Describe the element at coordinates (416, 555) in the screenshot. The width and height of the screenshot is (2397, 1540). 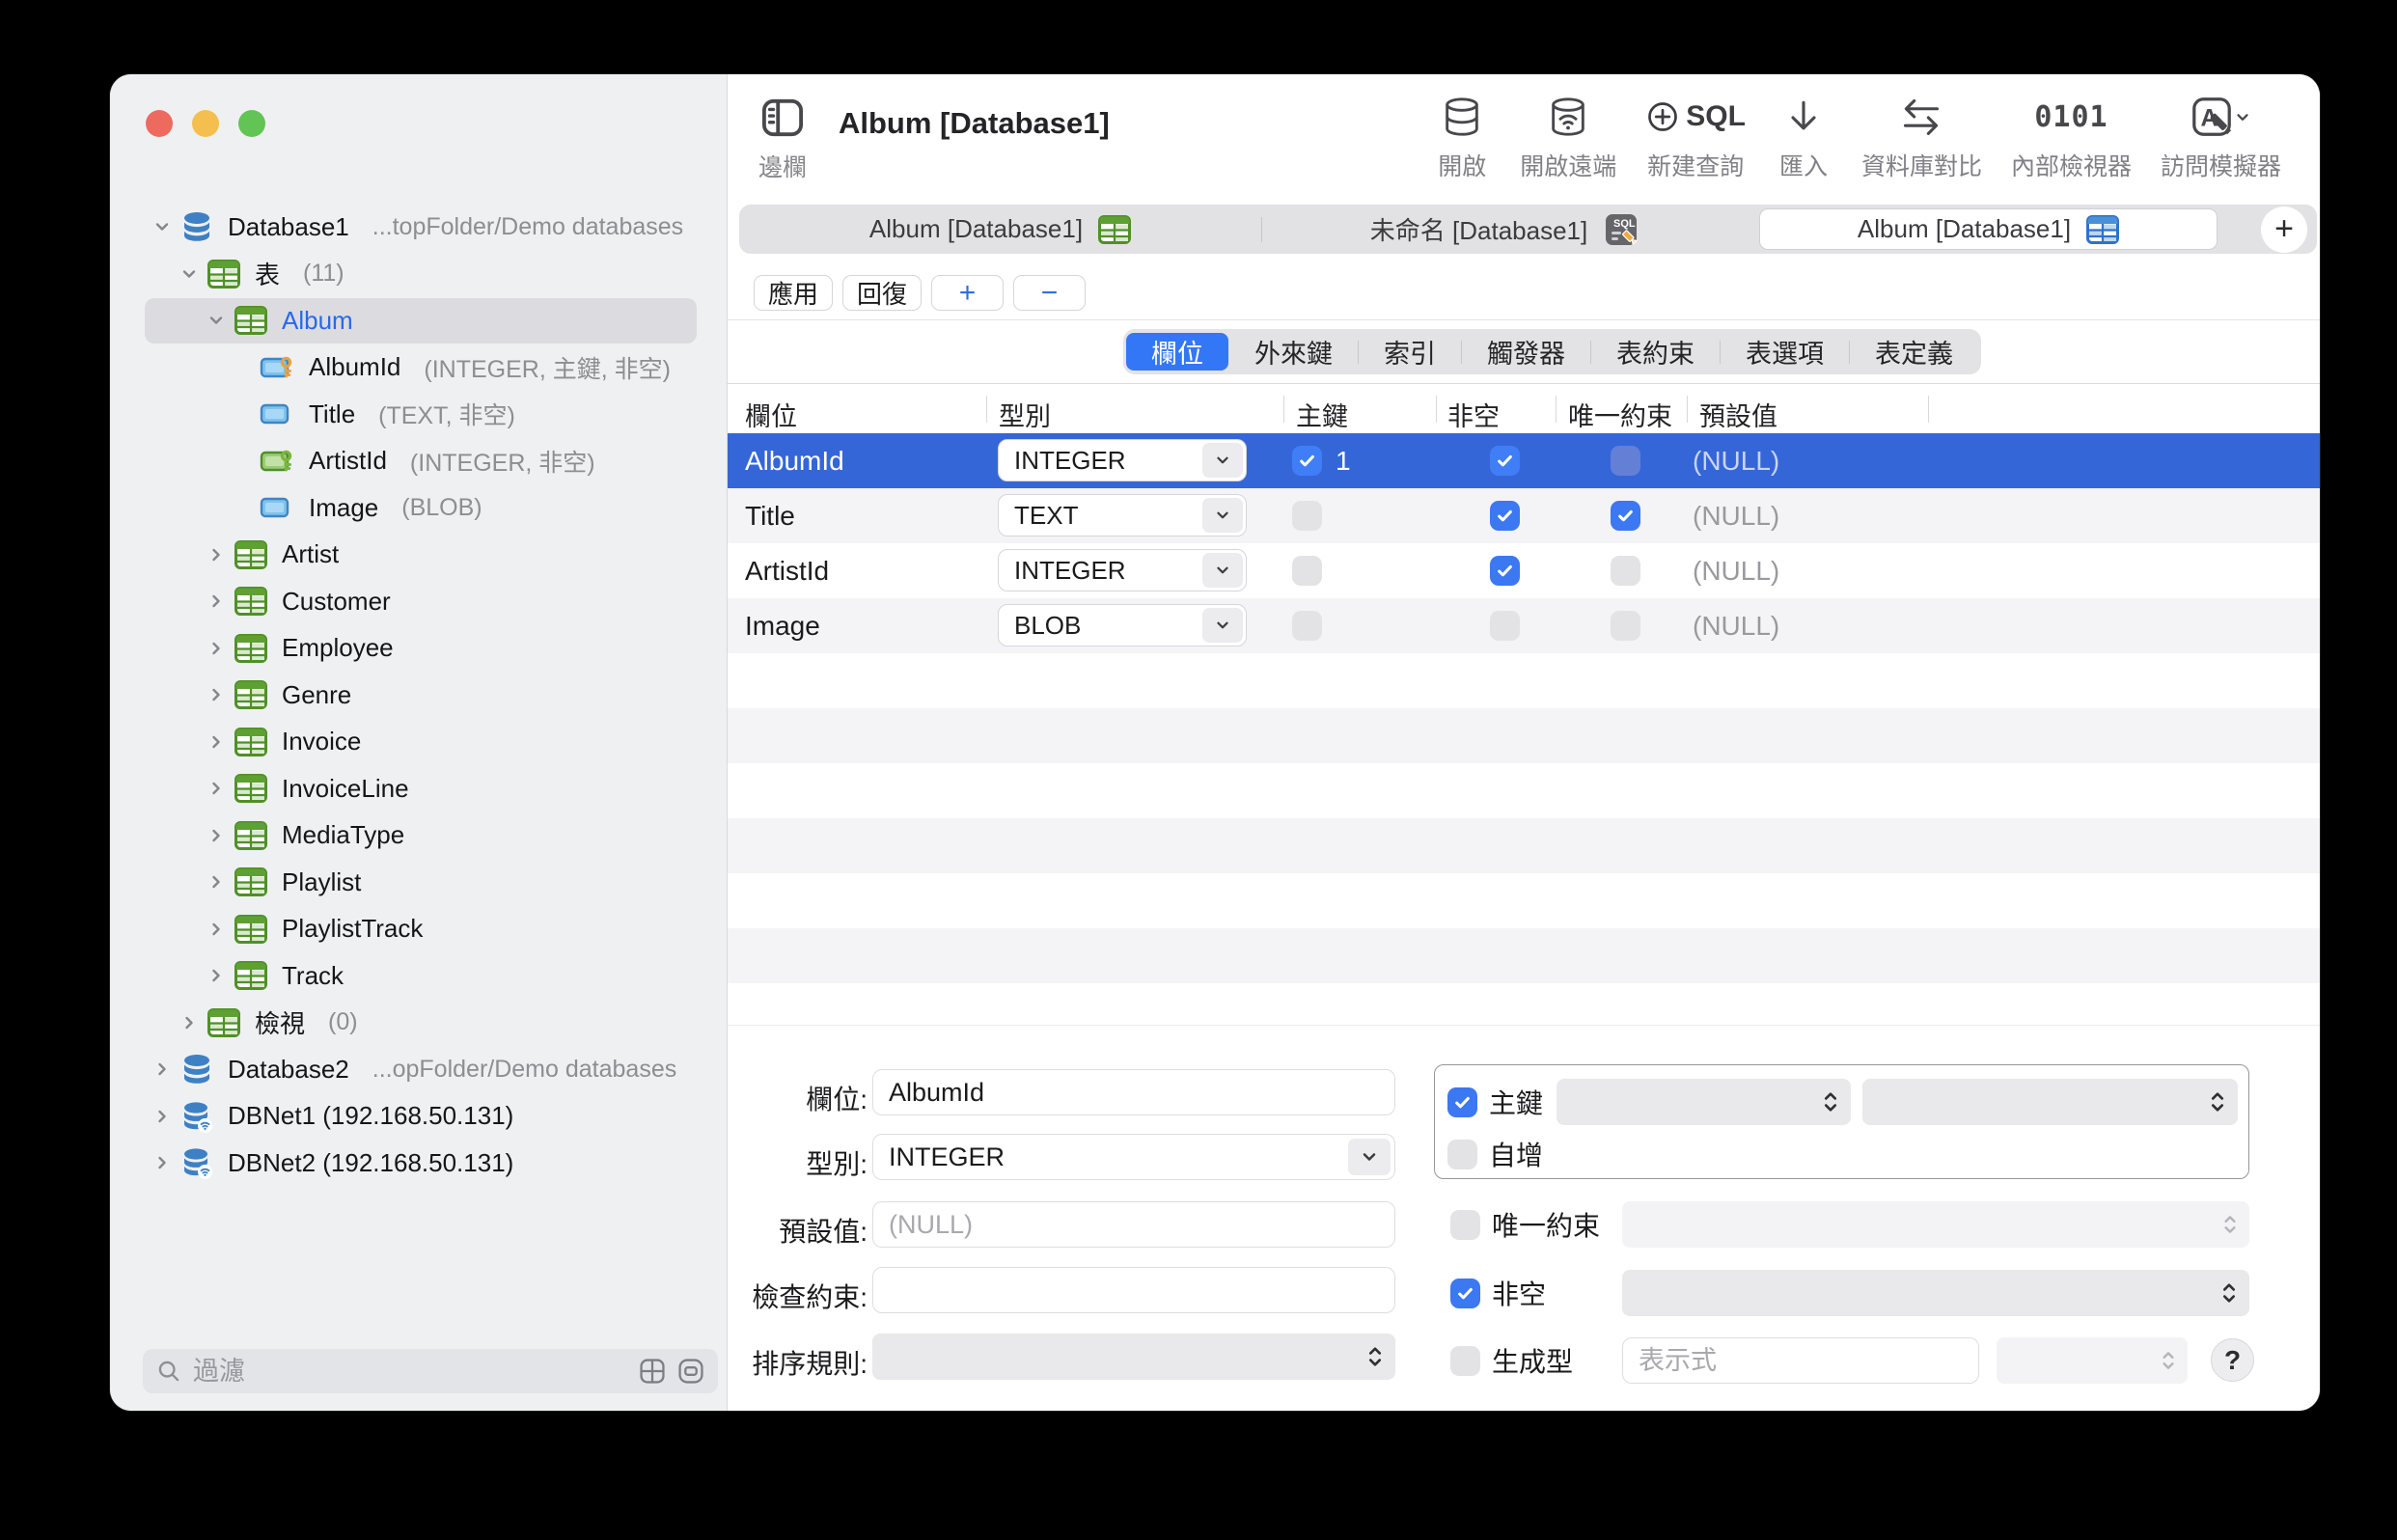
I see `tree-item-artist: Artist` at that location.